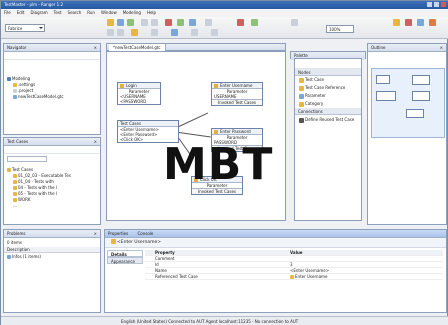 Image resolution: width=448 pixels, height=325 pixels. Describe the element at coordinates (24, 199) in the screenshot. I see `tree-item-label: WORK` at that location.